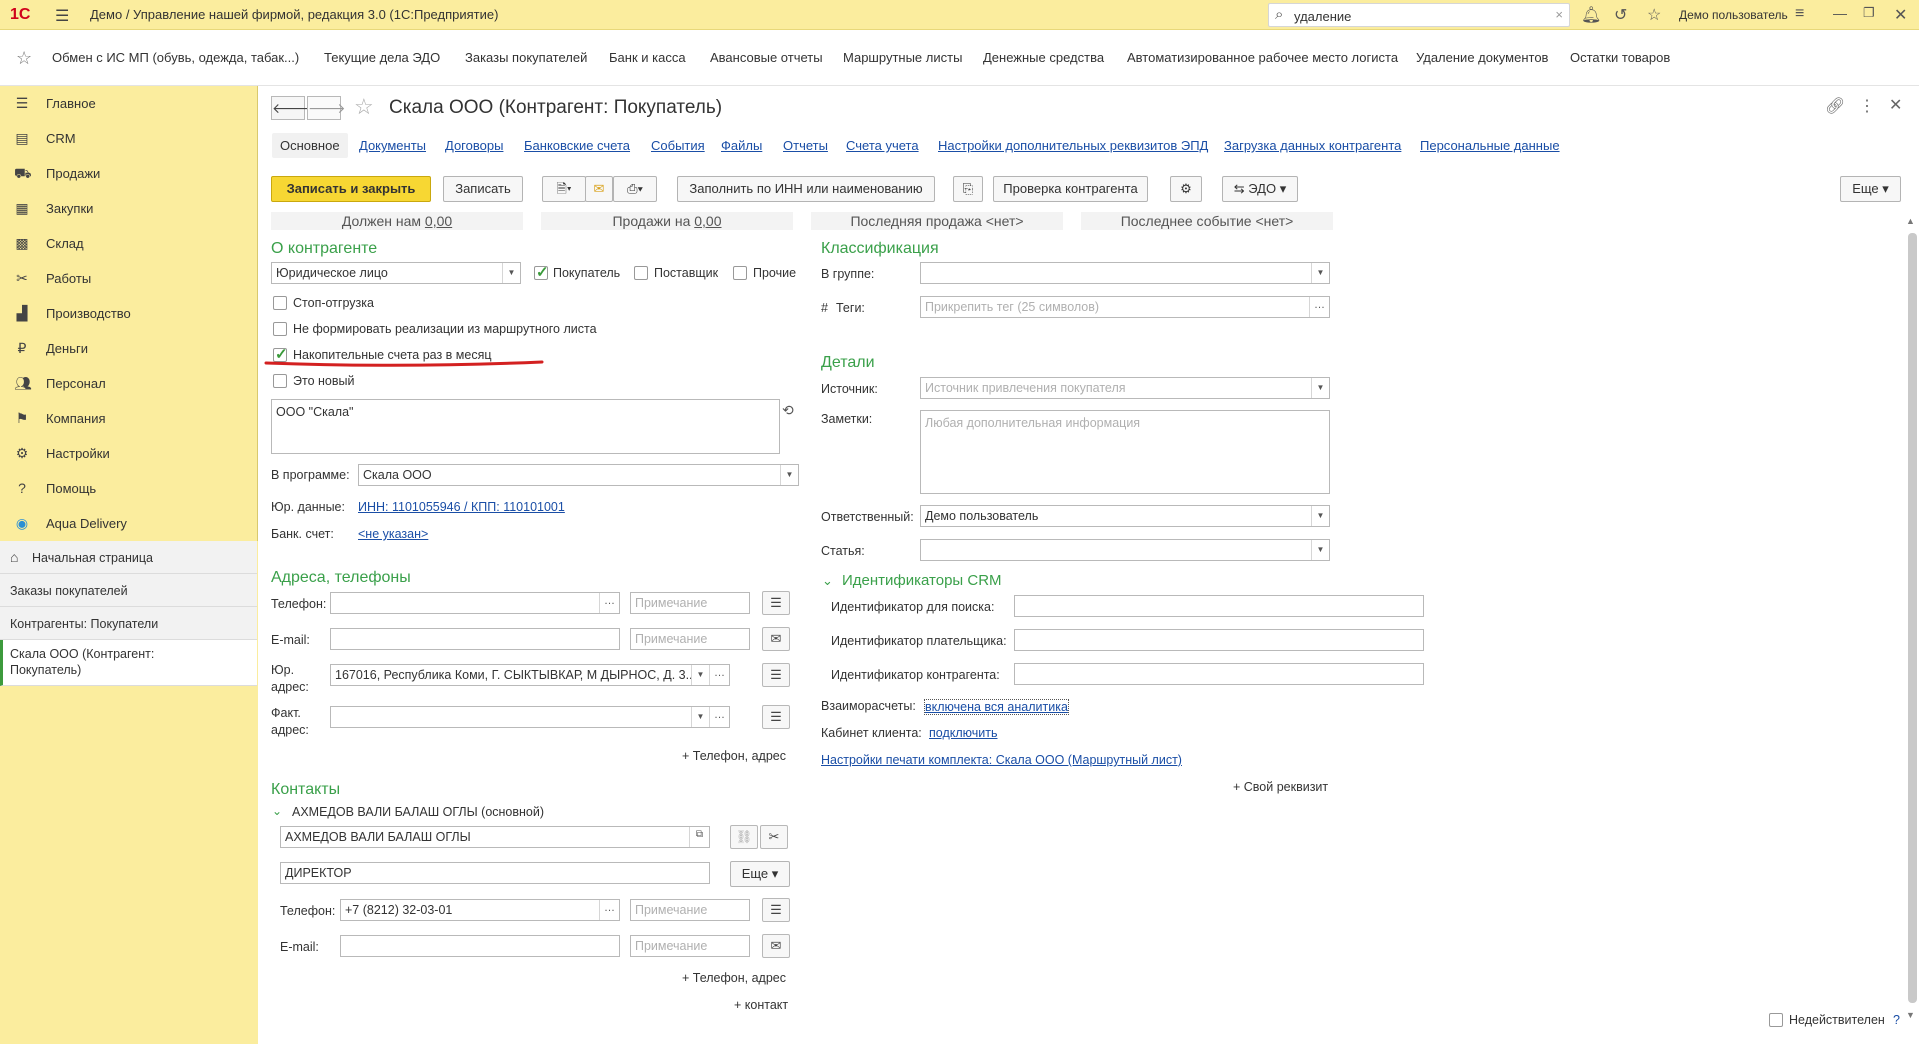 Image resolution: width=1919 pixels, height=1044 pixels. Describe the element at coordinates (475, 639) in the screenshot. I see `email-input` at that location.